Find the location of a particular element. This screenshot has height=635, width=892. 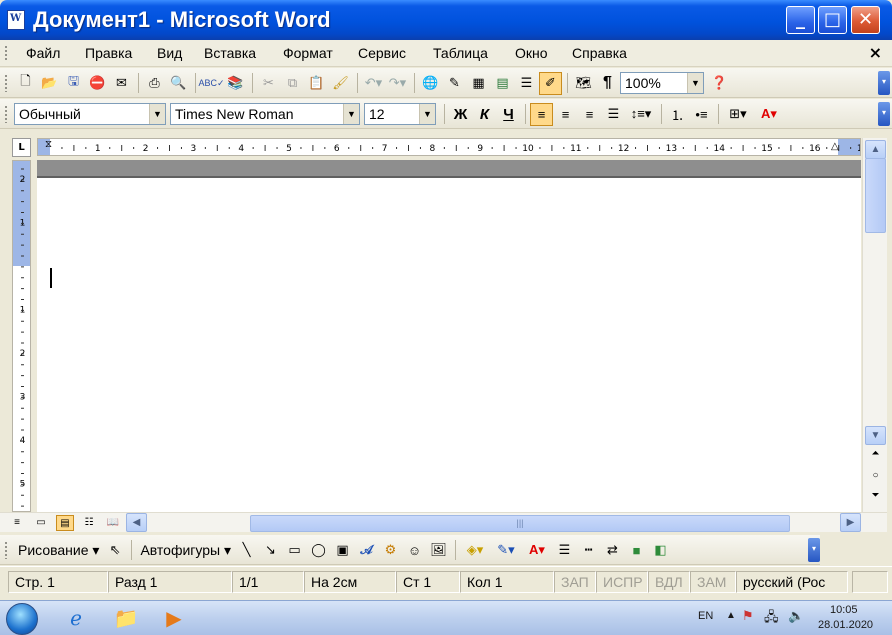

scroll-left-icon: ◀ is located at coordinates (136, 522).